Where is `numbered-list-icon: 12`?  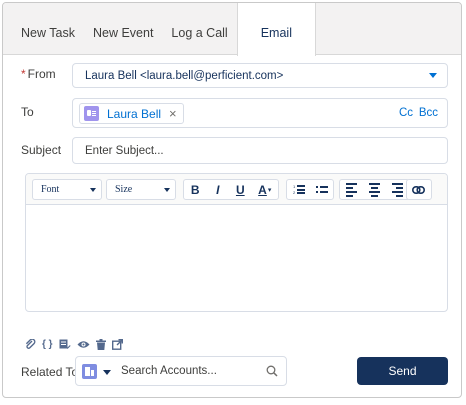
numbered-list-icon: 12 is located at coordinates (298, 189).